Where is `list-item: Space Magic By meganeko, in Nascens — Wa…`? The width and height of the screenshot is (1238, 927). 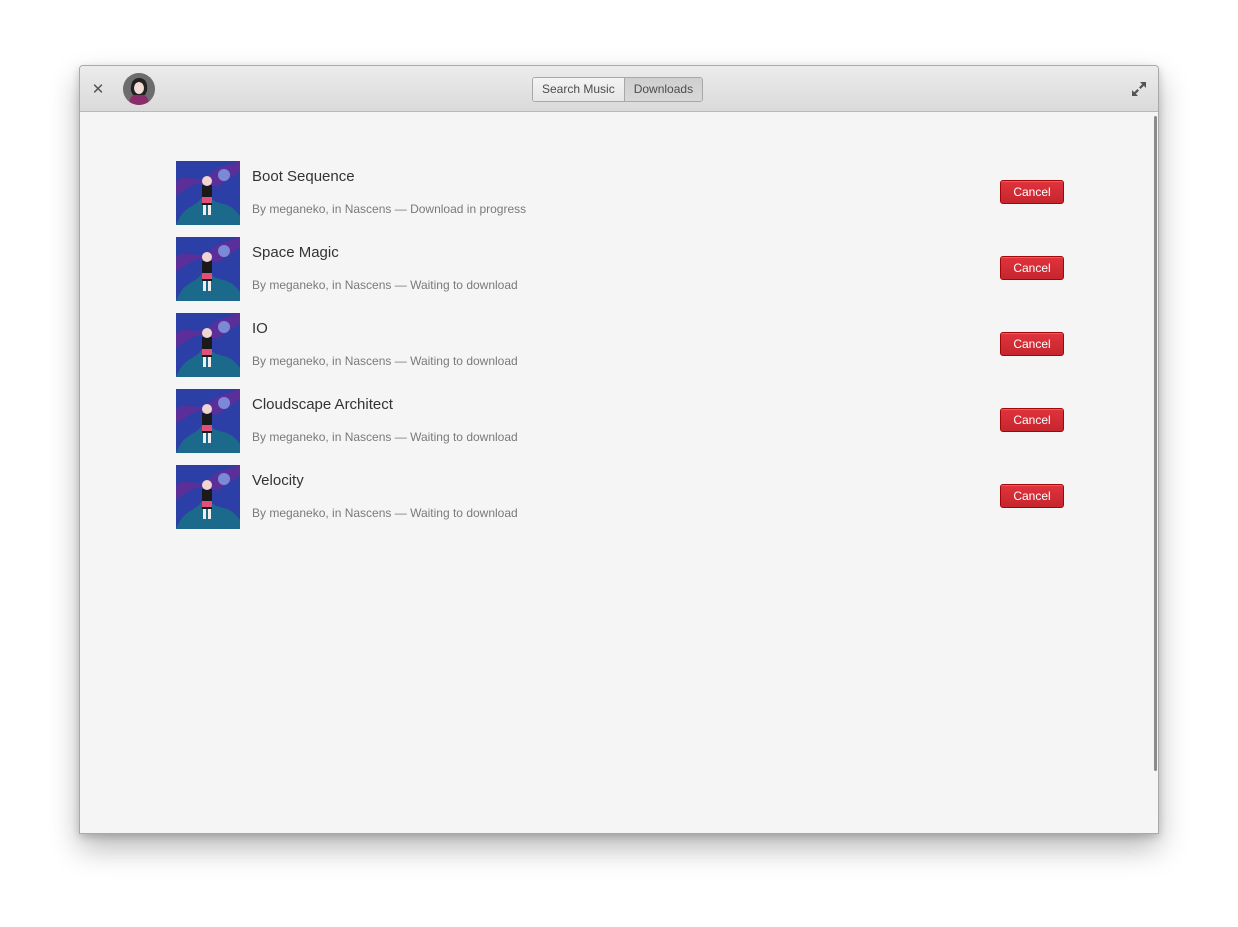
list-item: Space Magic By meganeko, in Nascens — Wa… is located at coordinates (620, 269).